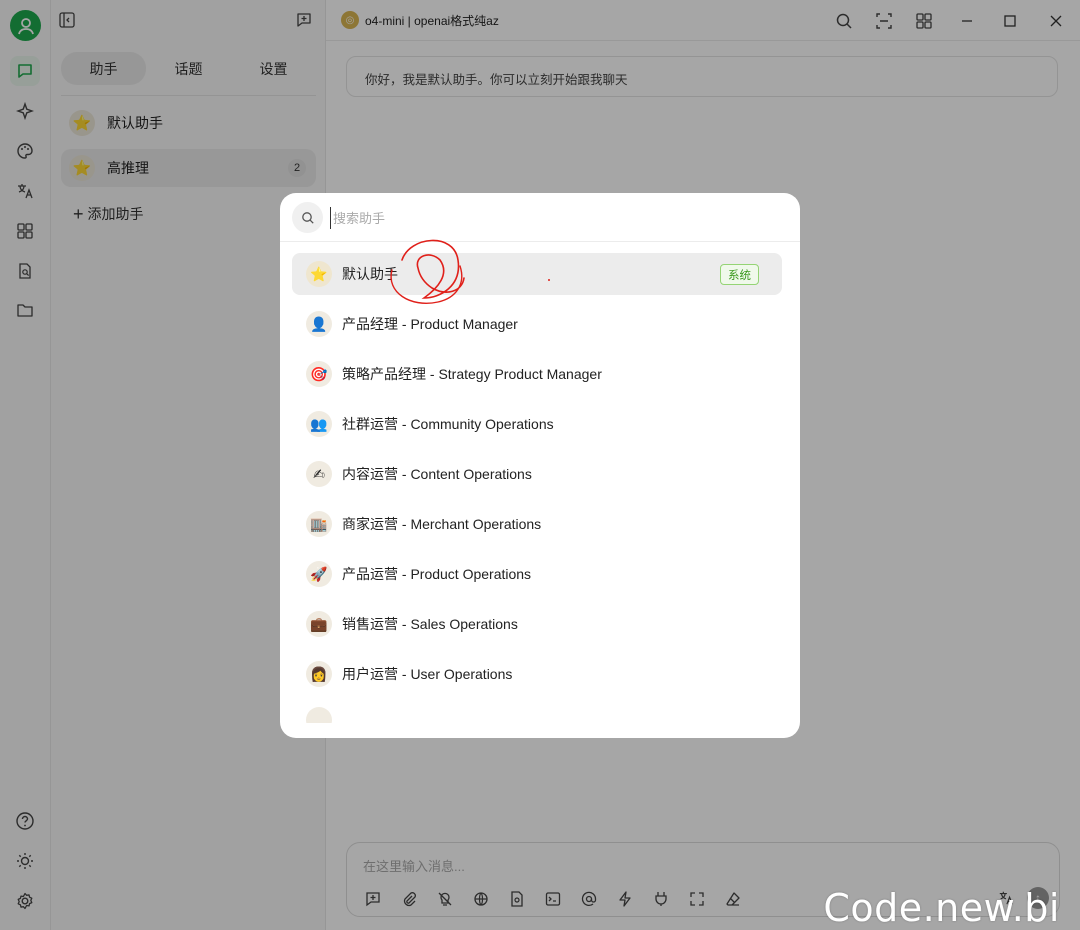 The height and width of the screenshot is (930, 1080). I want to click on target-icon: 🎯, so click(319, 374).